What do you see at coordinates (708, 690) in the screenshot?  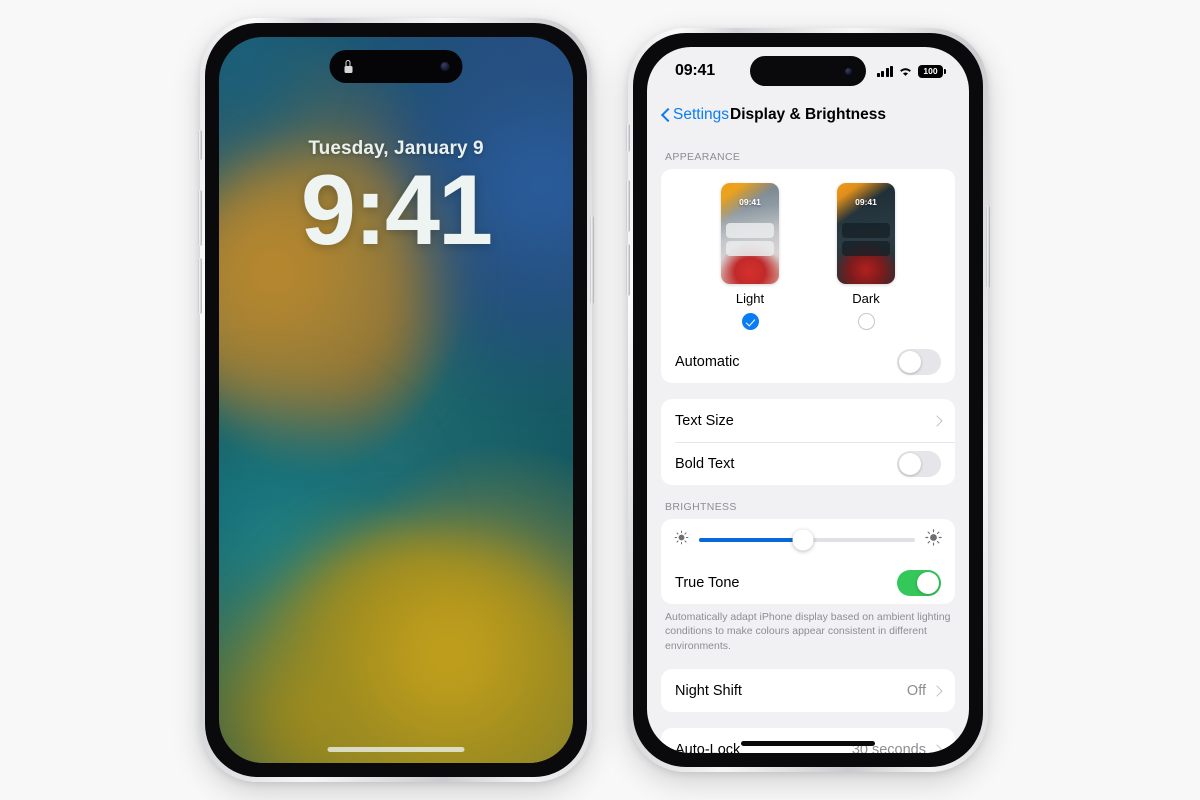 I see `night-shift-label: Night Shift` at bounding box center [708, 690].